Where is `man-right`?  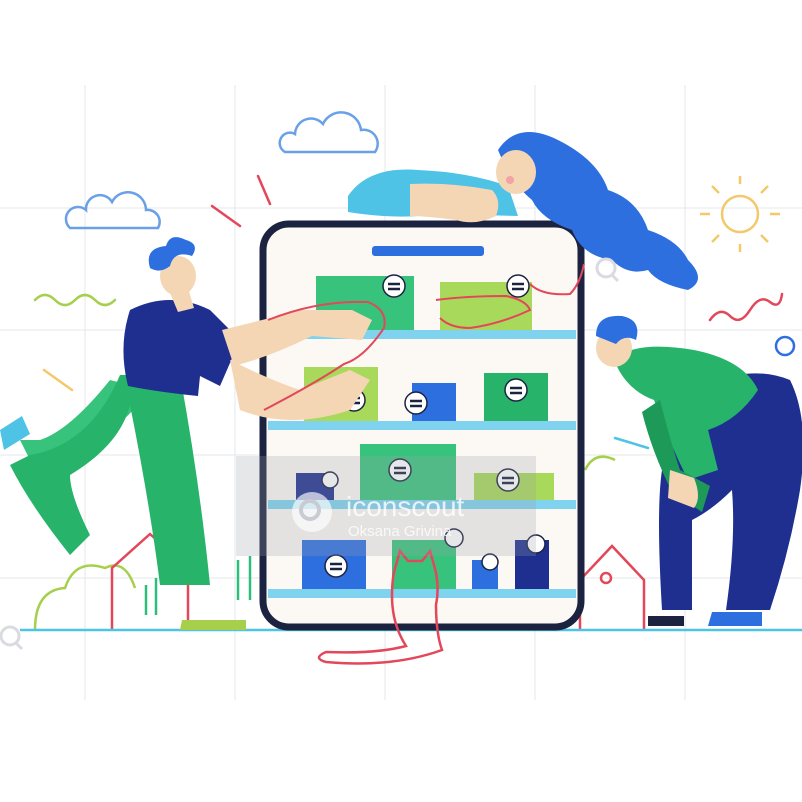
man-right is located at coordinates (699, 470).